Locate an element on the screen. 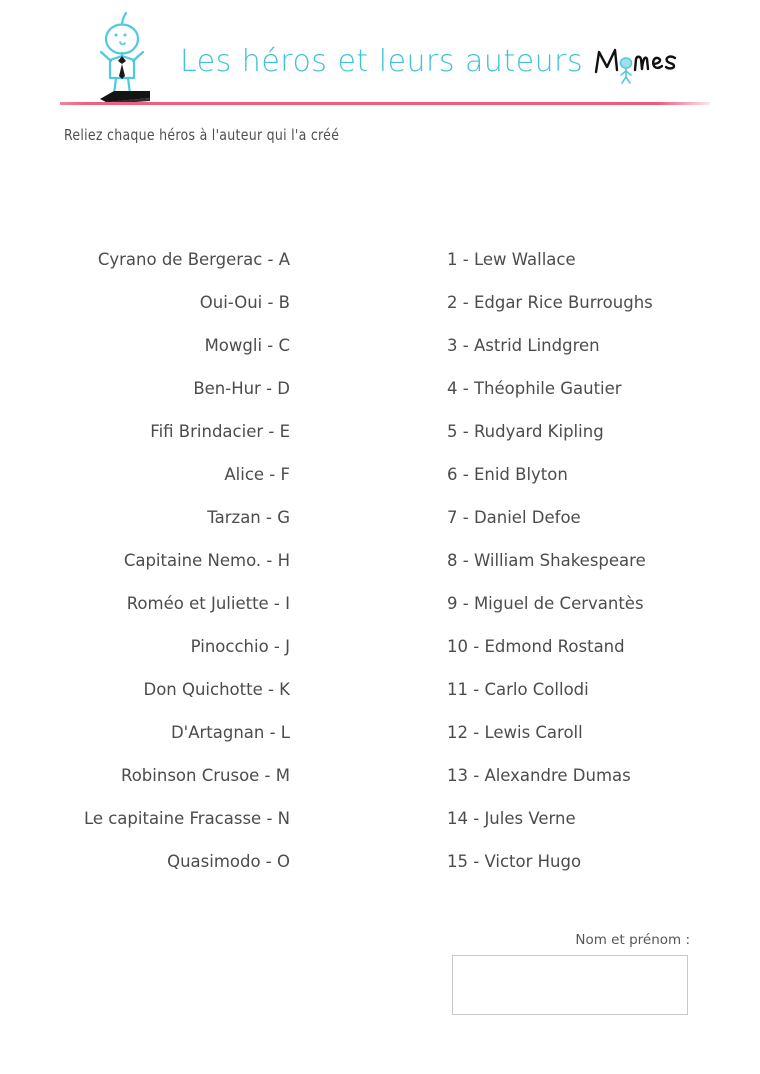 Image resolution: width=760 pixels, height=1074 pixels. hero-item: Fifi Brindacier - E is located at coordinates (165, 431).